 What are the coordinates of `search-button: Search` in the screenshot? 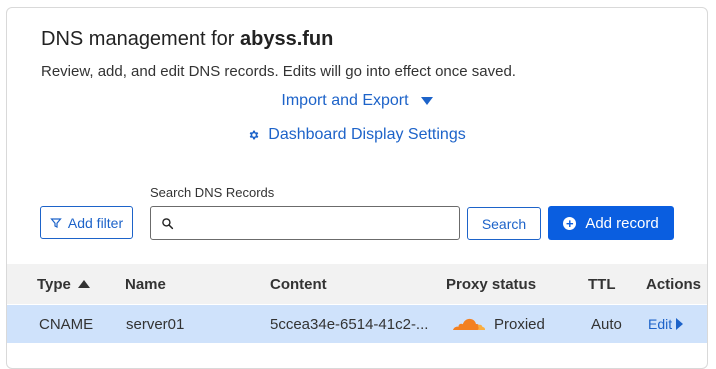 It's located at (504, 223).